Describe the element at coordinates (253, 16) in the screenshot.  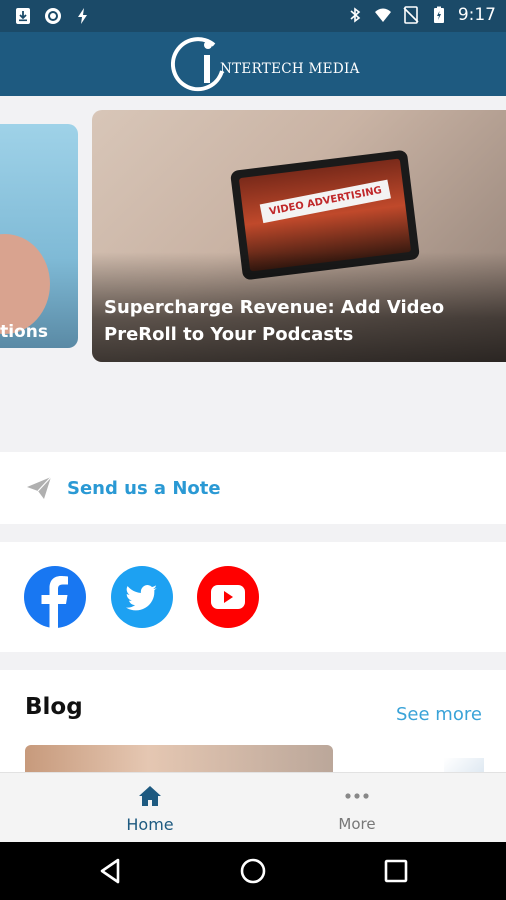
I see `status-bar: 9:17` at that location.